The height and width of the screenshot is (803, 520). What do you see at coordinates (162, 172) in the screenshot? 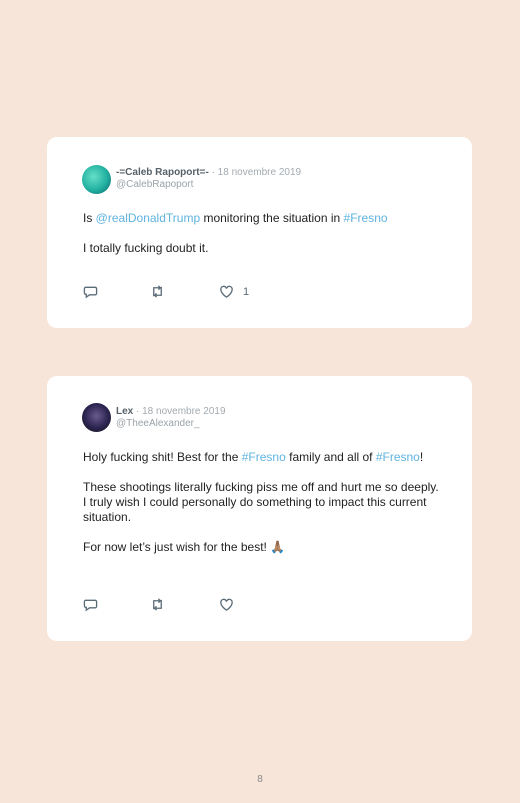
I see `author-name: -=Caleb Rapoport=-` at bounding box center [162, 172].